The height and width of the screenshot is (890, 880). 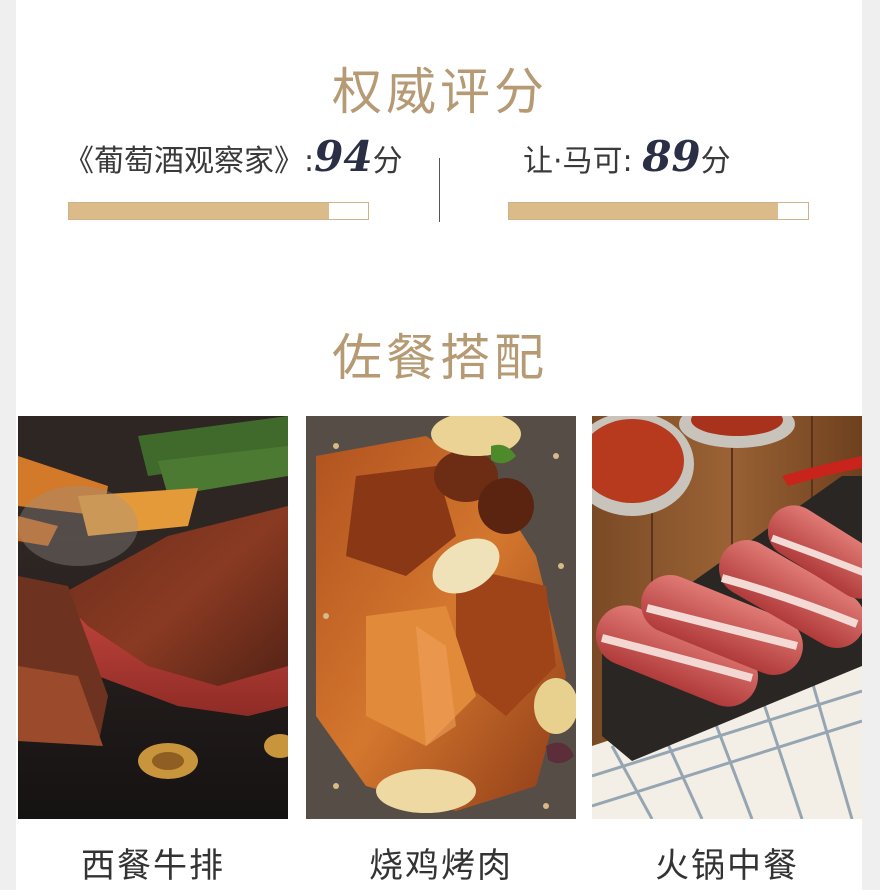 What do you see at coordinates (153, 617) in the screenshot?
I see `steak-image` at bounding box center [153, 617].